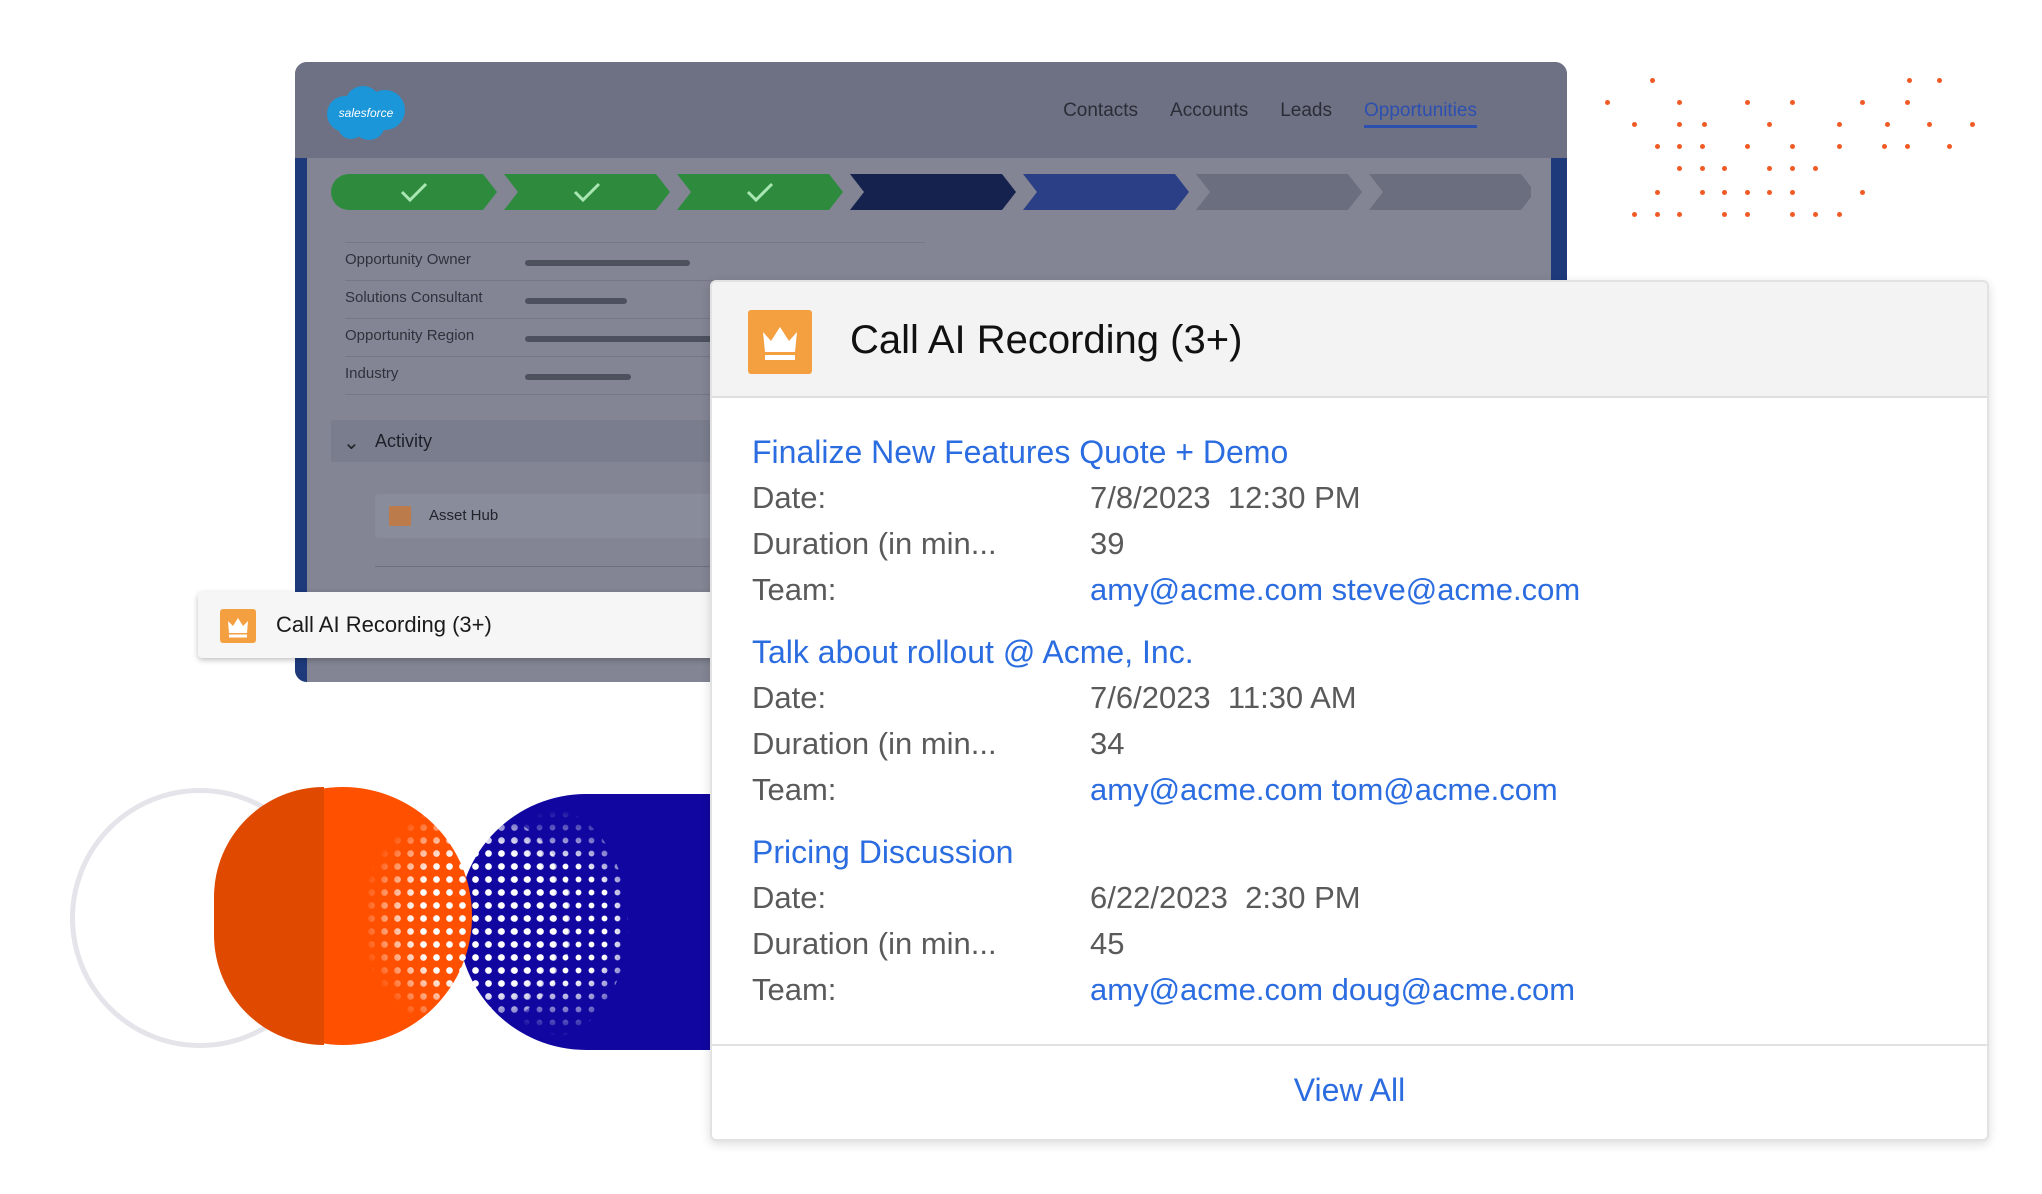 This screenshot has width=2042, height=1194. What do you see at coordinates (1020, 452) in the screenshot?
I see `record-title-link: Finalize New Features Quote + Demo` at bounding box center [1020, 452].